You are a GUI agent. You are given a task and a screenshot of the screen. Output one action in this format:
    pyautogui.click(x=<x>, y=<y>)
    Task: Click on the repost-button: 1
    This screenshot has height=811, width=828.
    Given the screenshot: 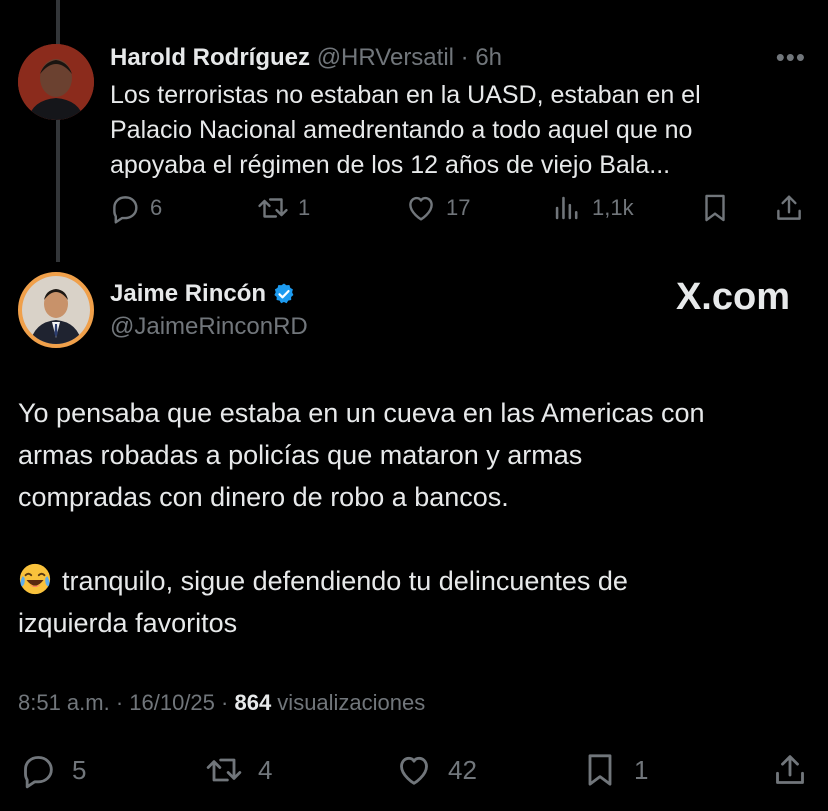 What is the action you would take?
    pyautogui.click(x=283, y=208)
    